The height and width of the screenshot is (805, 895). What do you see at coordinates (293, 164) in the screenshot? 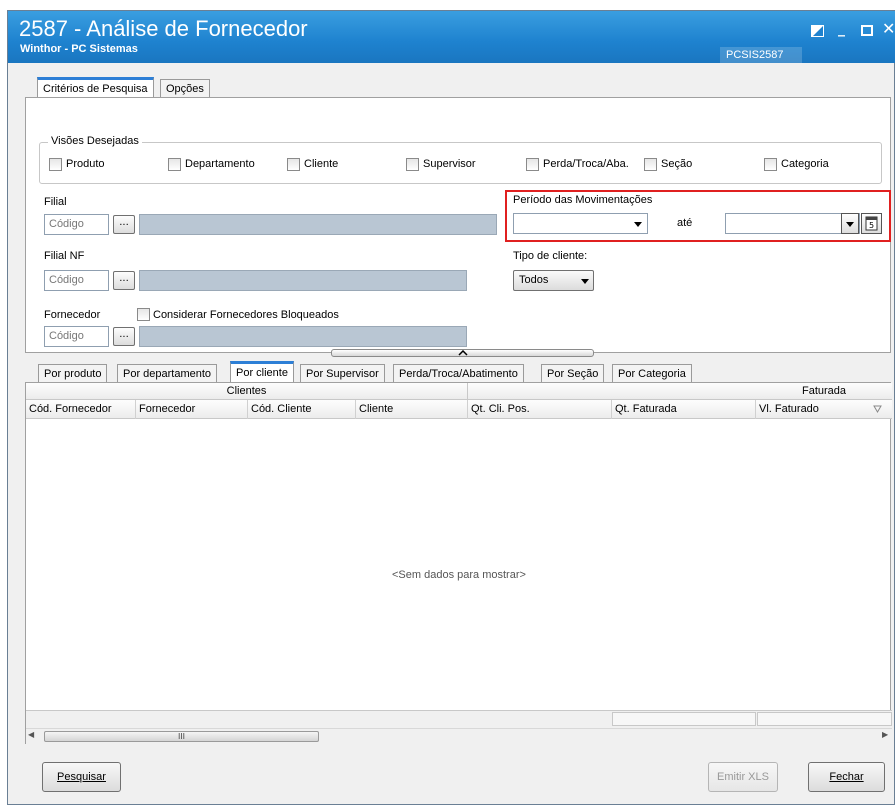
I see `checkbox-cliente` at bounding box center [293, 164].